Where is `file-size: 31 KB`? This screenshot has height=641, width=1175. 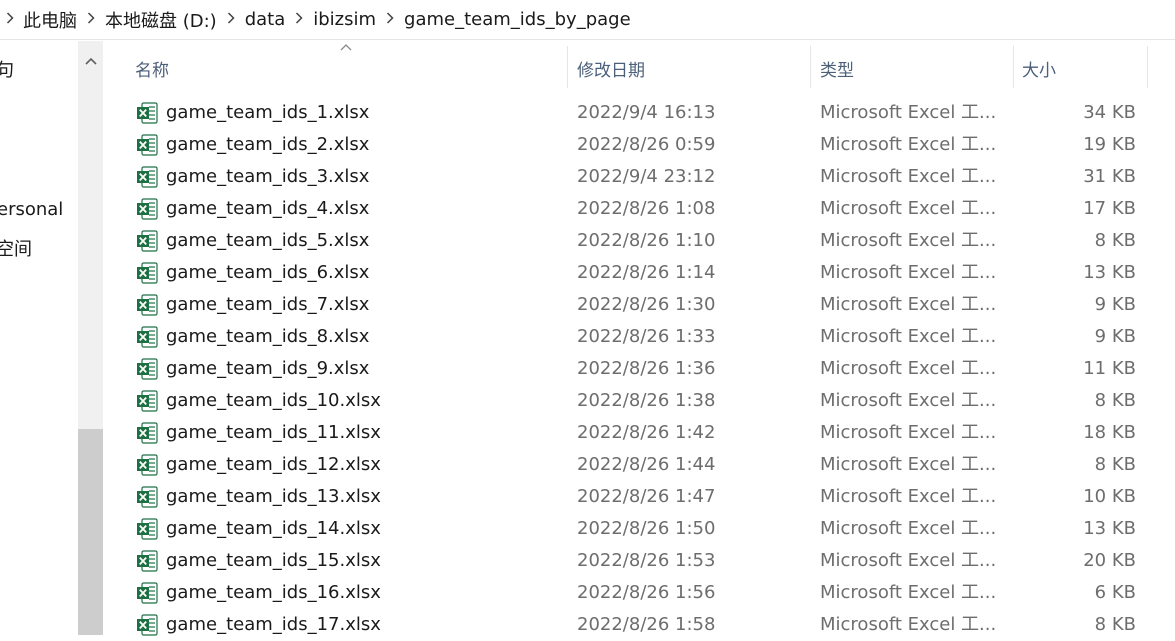 file-size: 31 KB is located at coordinates (1109, 176).